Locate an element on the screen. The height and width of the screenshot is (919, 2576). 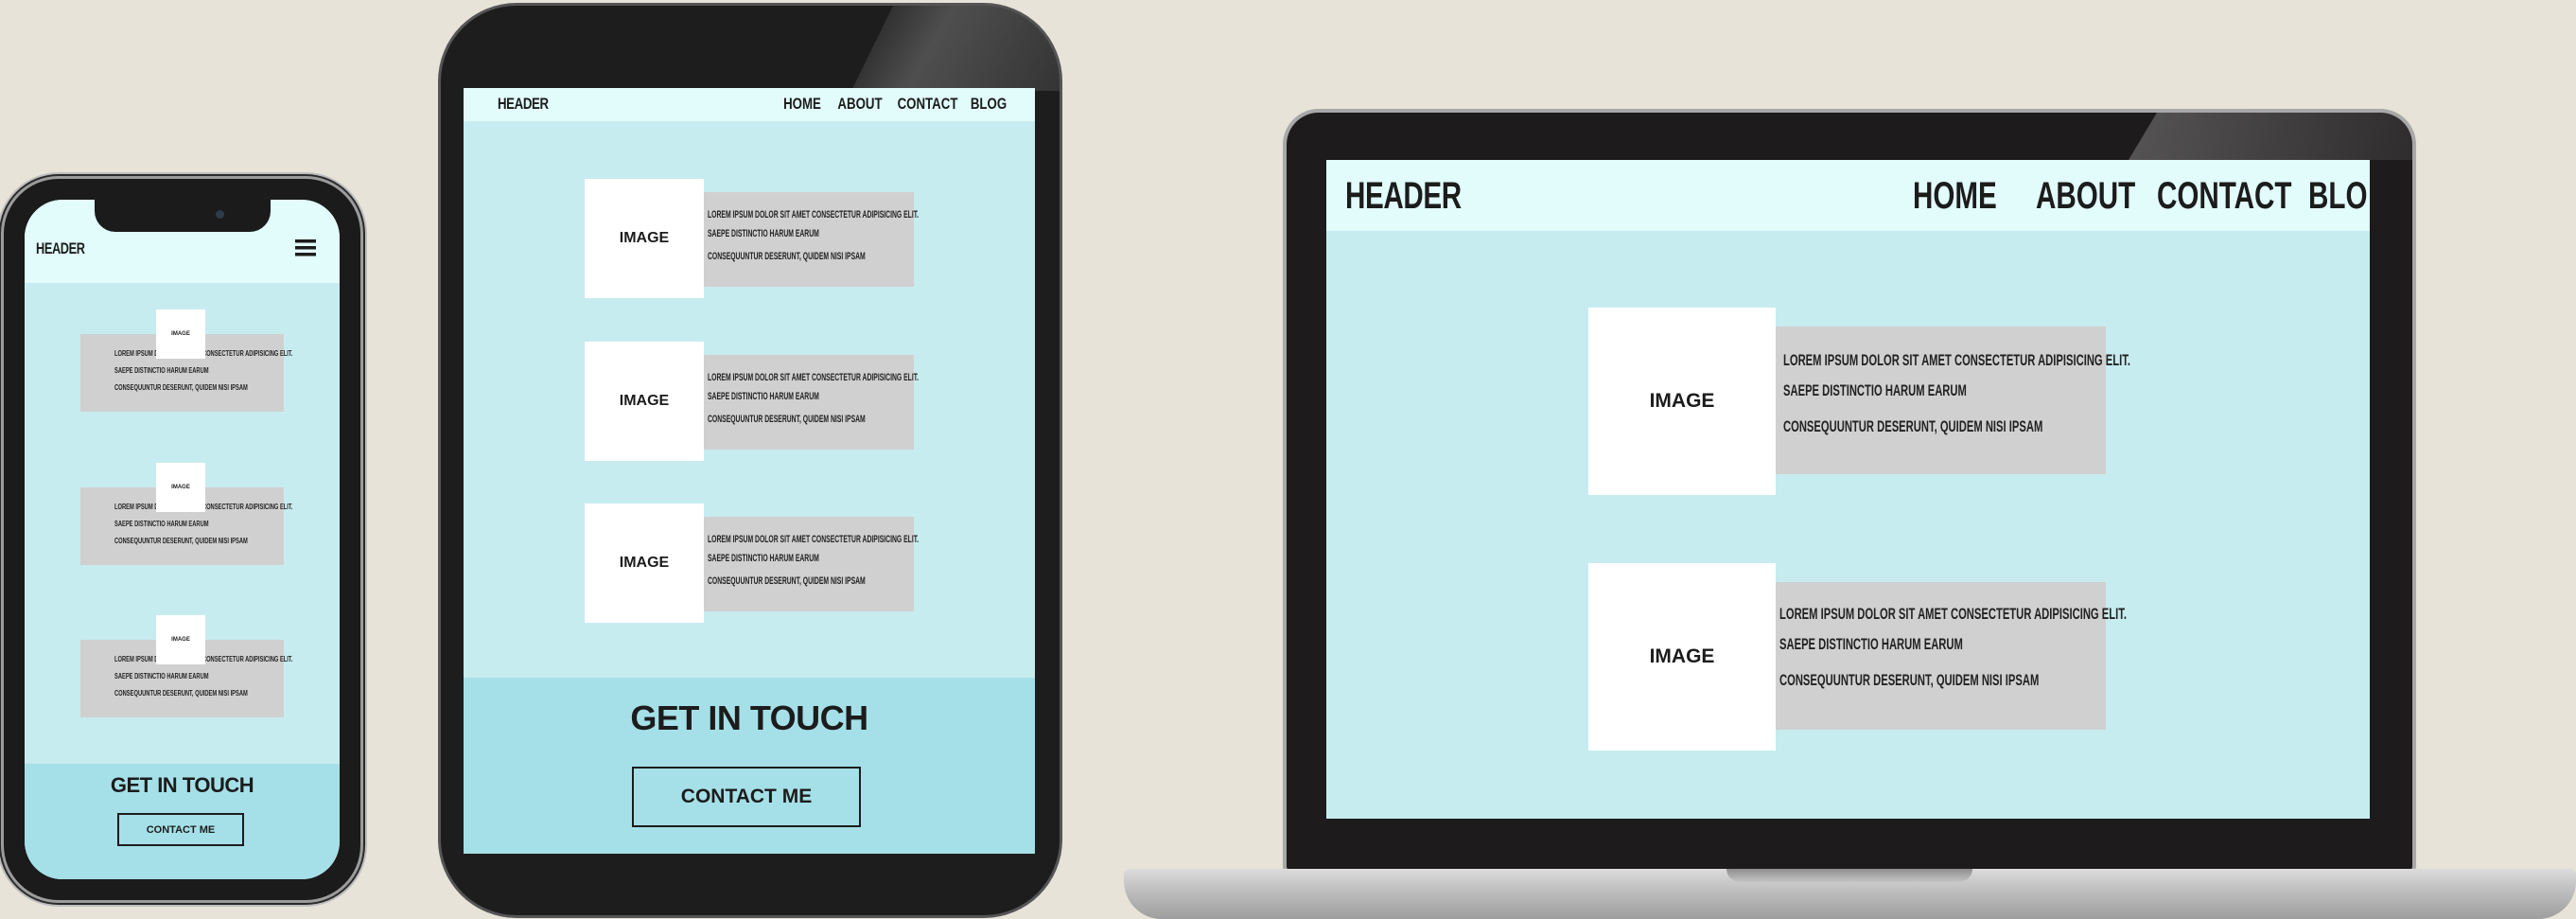
laptop-opening-notch is located at coordinates (1849, 876).